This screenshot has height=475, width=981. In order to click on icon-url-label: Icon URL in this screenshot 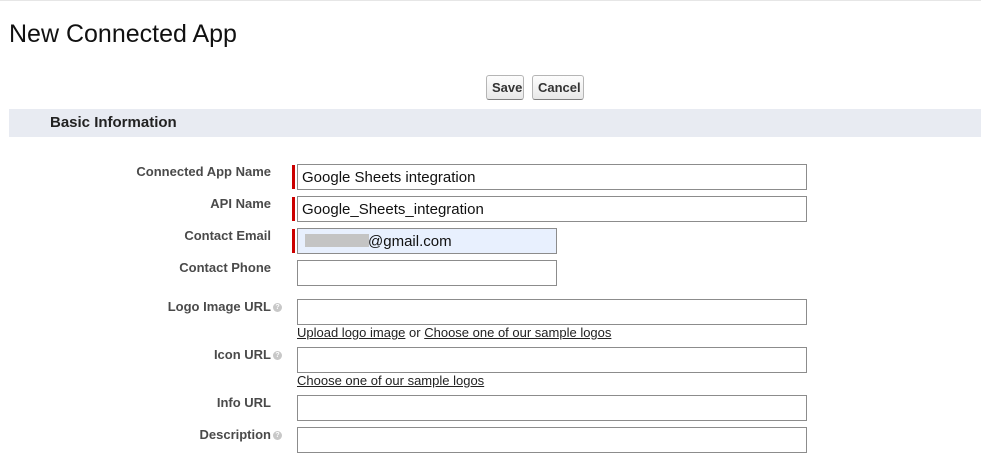, I will do `click(242, 354)`.